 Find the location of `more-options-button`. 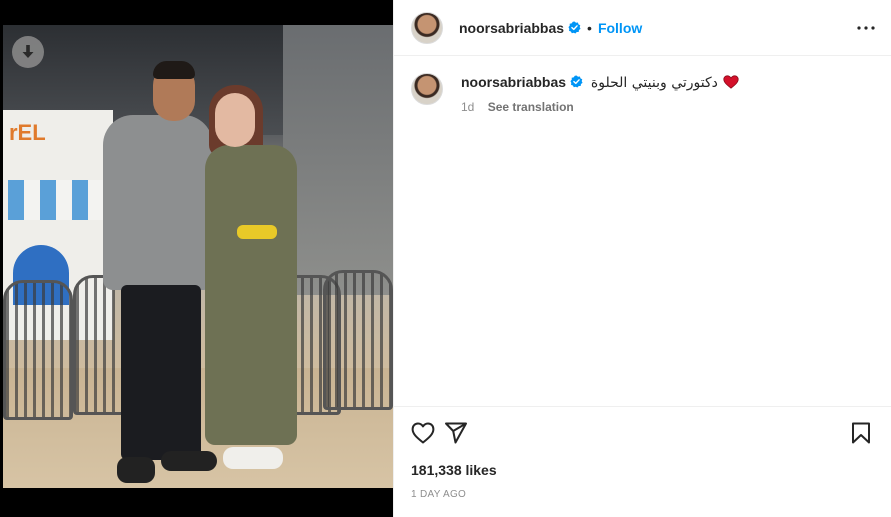

more-options-button is located at coordinates (866, 28).